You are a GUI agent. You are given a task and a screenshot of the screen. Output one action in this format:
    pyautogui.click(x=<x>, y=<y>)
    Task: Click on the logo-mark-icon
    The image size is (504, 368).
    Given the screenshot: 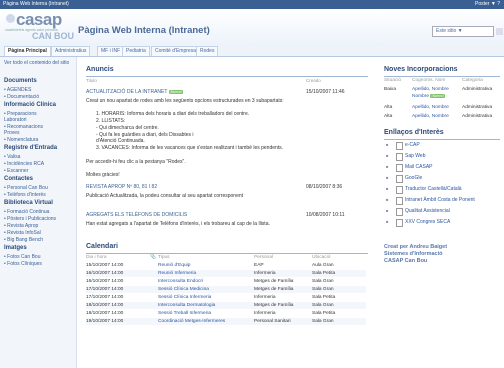 What is the action you would take?
    pyautogui.click(x=10, y=18)
    